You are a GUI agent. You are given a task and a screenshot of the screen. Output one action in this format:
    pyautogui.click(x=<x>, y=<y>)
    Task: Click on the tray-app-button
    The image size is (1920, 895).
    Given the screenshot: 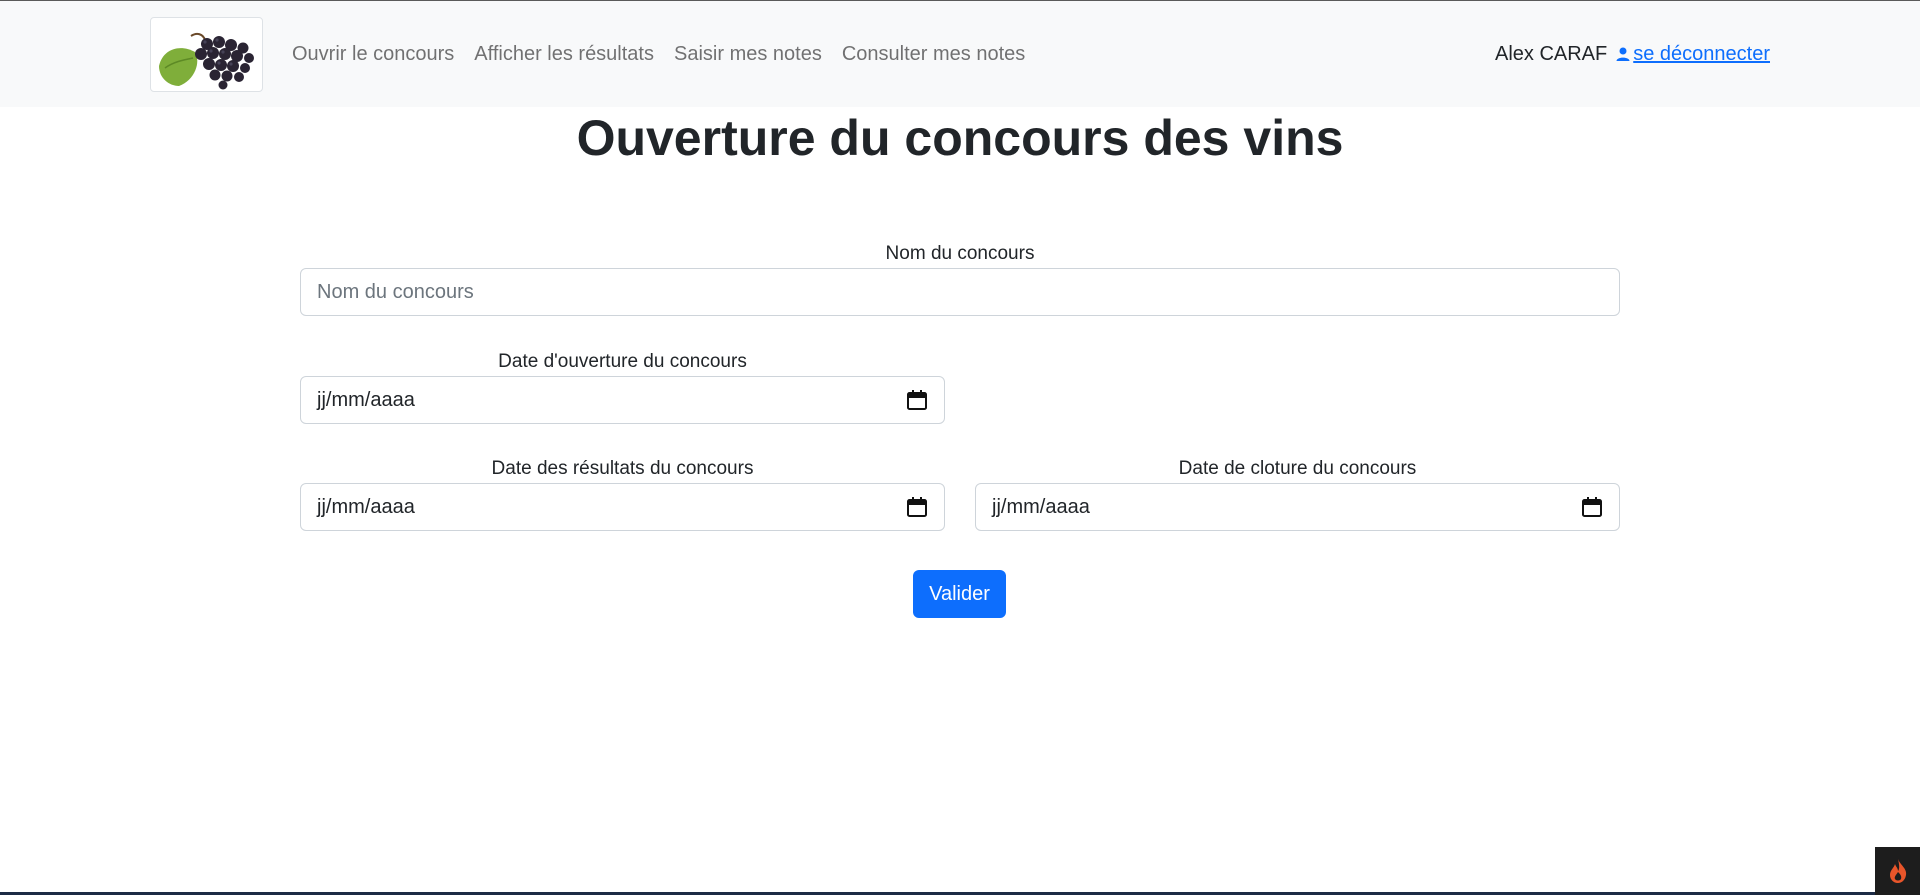 What is the action you would take?
    pyautogui.click(x=1897, y=871)
    